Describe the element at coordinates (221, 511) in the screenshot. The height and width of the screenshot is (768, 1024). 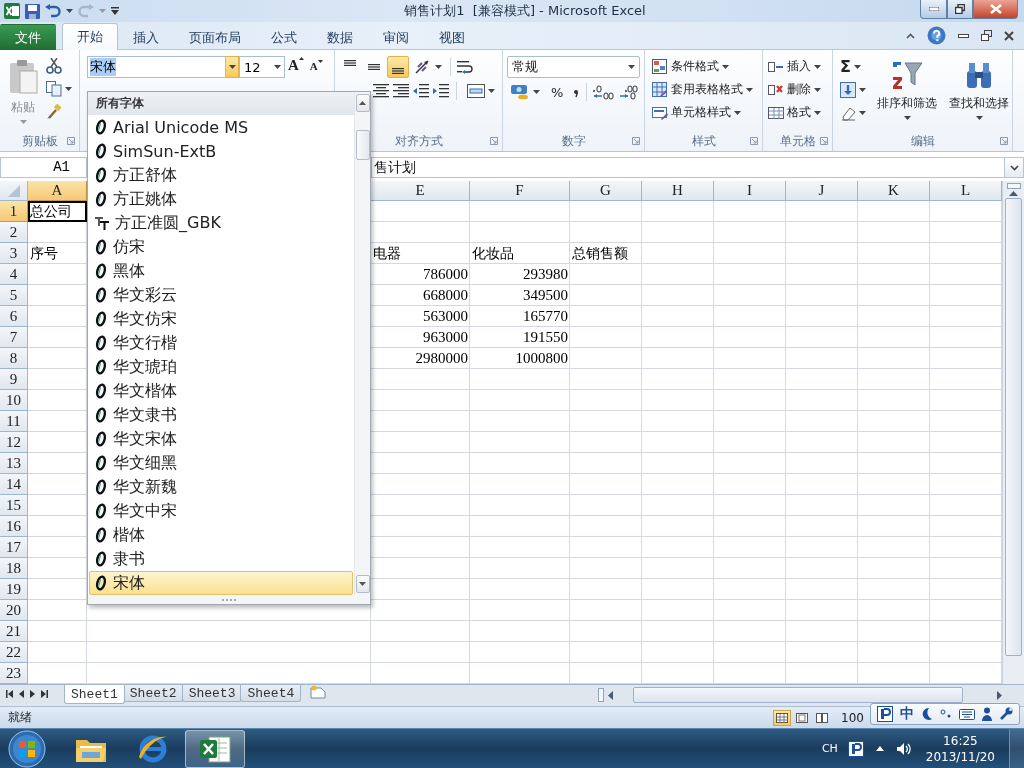
I see `font-option: 华文中宋` at that location.